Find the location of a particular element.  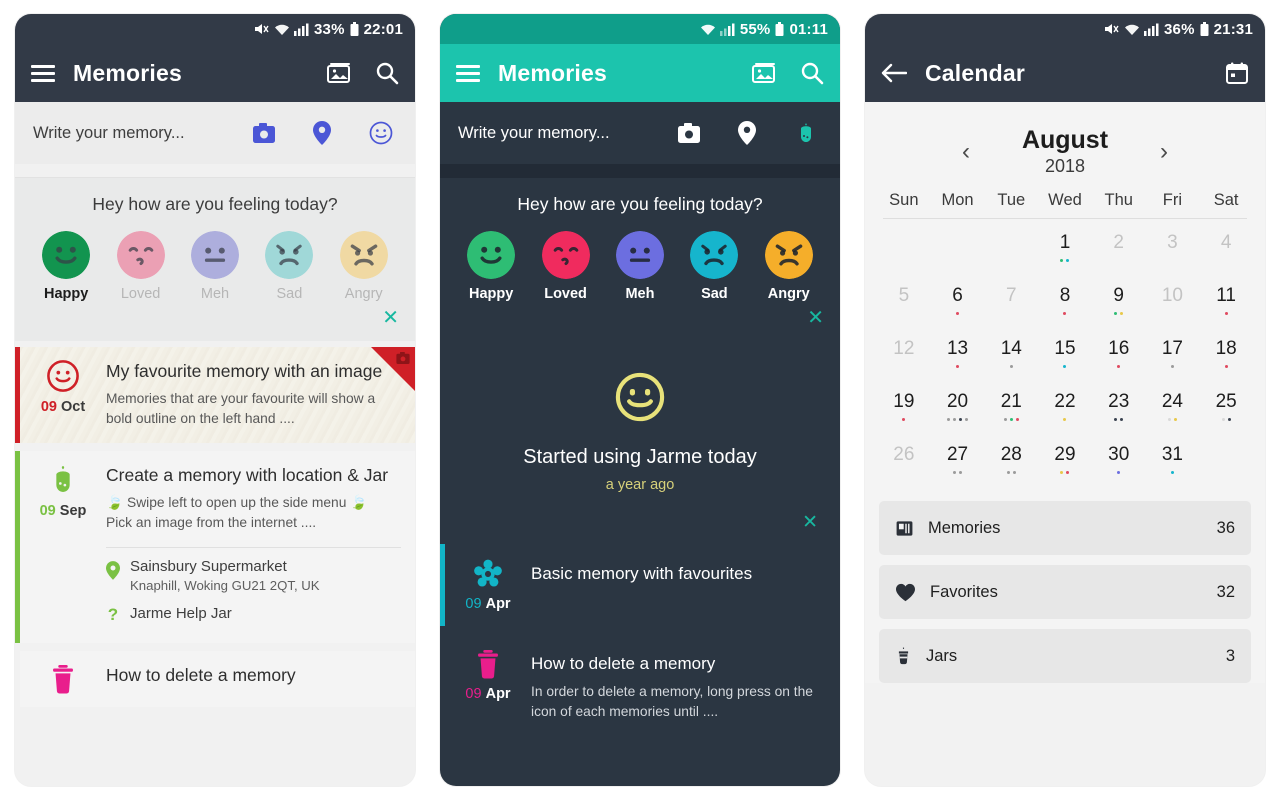

calendar-day-3: 3 is located at coordinates (1173, 252).